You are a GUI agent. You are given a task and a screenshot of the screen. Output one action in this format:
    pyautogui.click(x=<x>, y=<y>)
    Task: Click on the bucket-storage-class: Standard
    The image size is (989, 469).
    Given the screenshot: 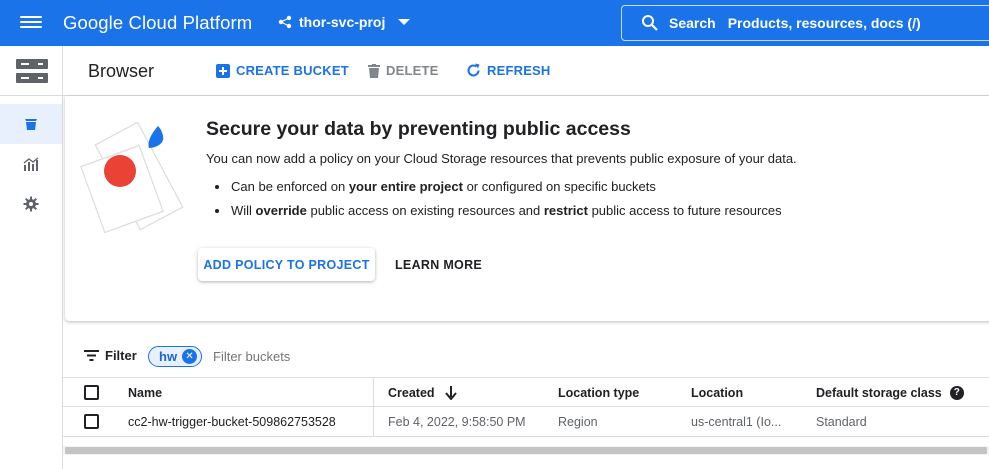 What is the action you would take?
    pyautogui.click(x=841, y=421)
    